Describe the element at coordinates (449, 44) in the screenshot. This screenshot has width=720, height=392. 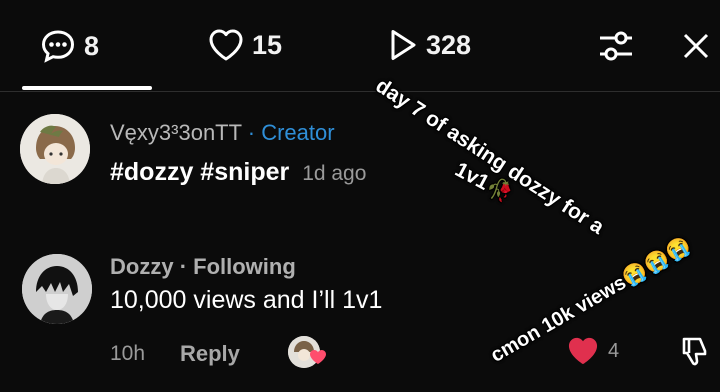
I see `views-count: 328` at that location.